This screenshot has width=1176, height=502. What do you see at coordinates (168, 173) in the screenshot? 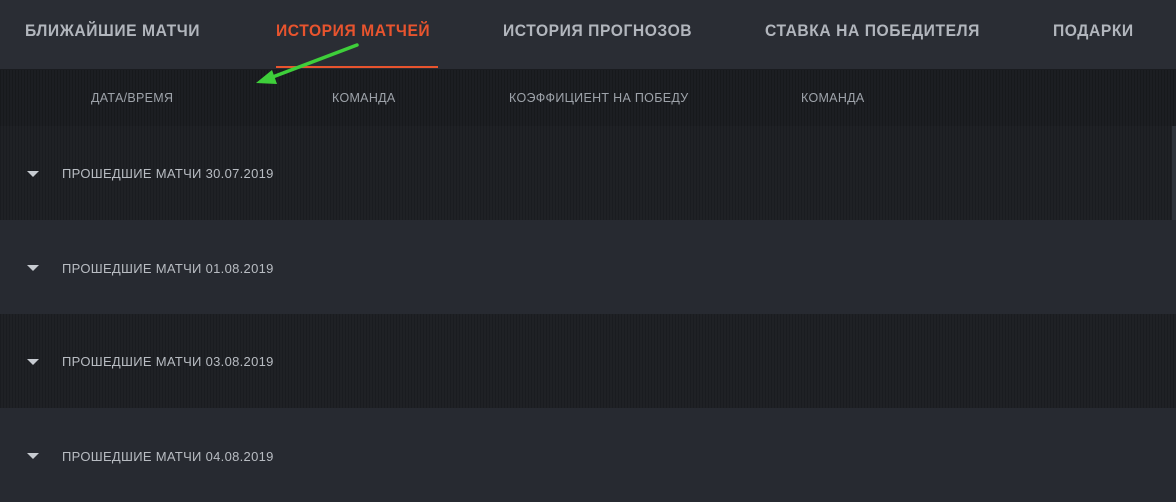
I see `match-group-label: ПРОШЕДШИЕ МАТЧИ 30.07.2019` at bounding box center [168, 173].